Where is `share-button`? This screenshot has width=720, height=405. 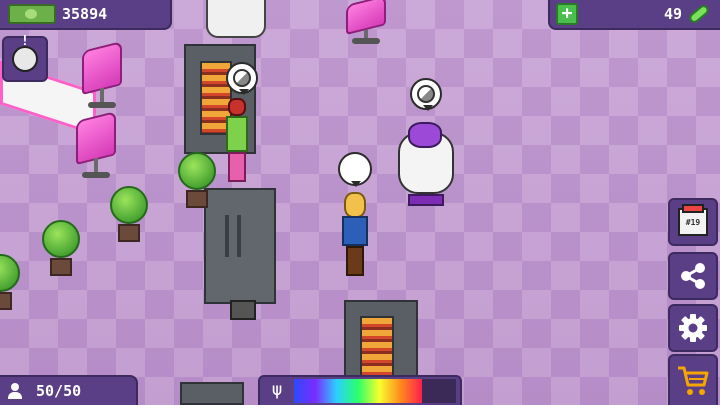 share-button is located at coordinates (693, 276).